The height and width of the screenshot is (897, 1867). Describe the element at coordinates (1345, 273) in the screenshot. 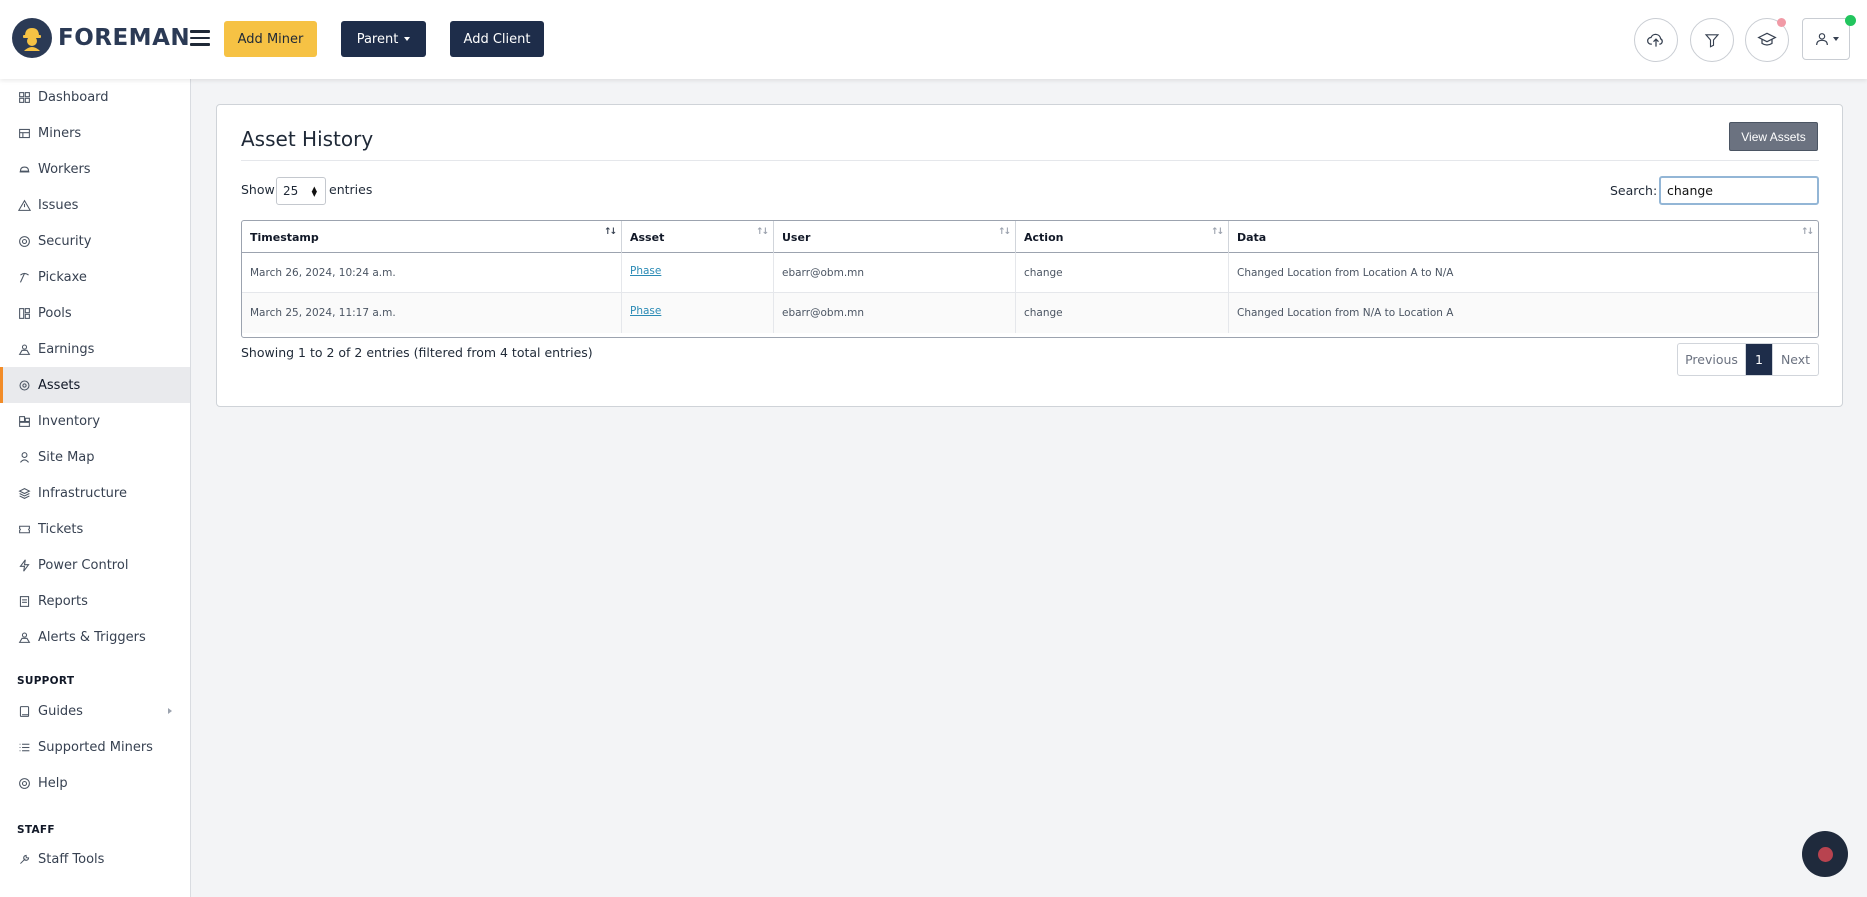

I see `cell-data: Changed Location from Location A to N/A` at that location.